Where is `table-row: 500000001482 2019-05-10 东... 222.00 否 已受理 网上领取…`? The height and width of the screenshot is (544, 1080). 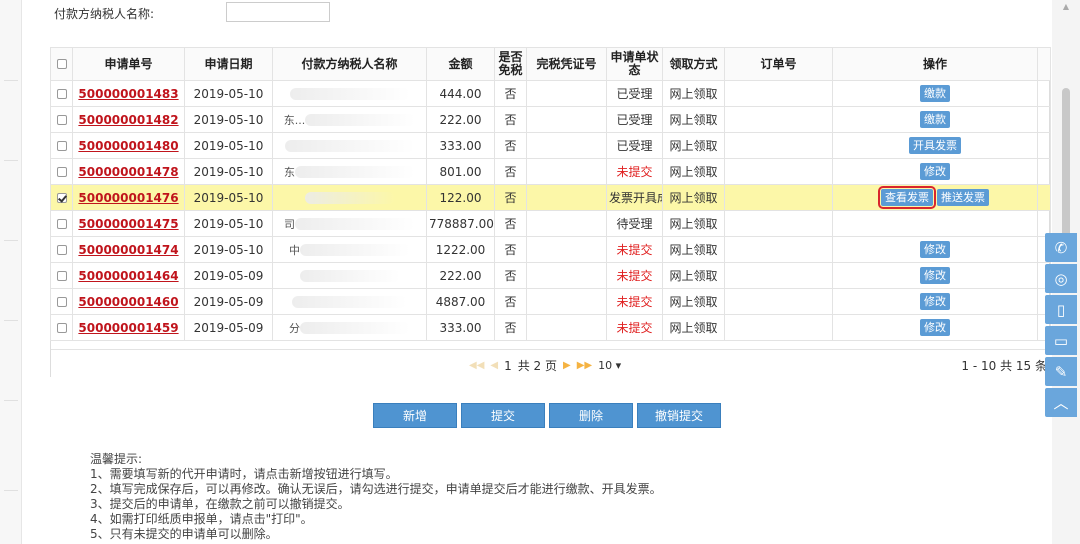 table-row: 500000001482 2019-05-10 东... 222.00 否 已受理 网上领取… is located at coordinates (550, 119).